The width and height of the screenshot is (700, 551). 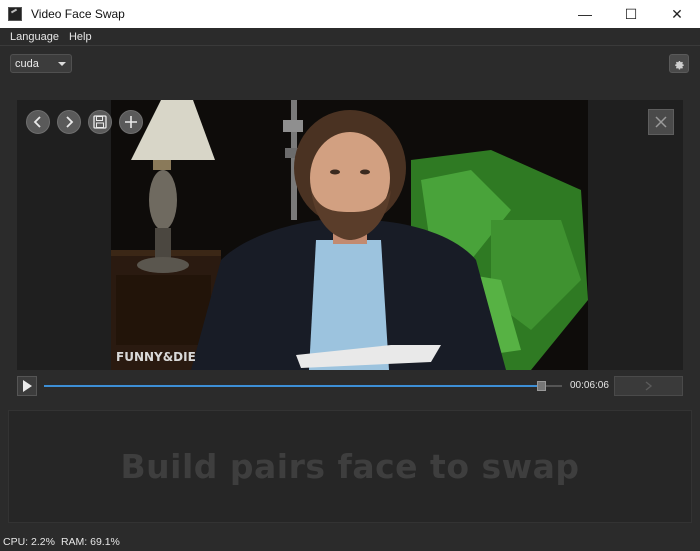 I want to click on close-icon, so click(x=661, y=122).